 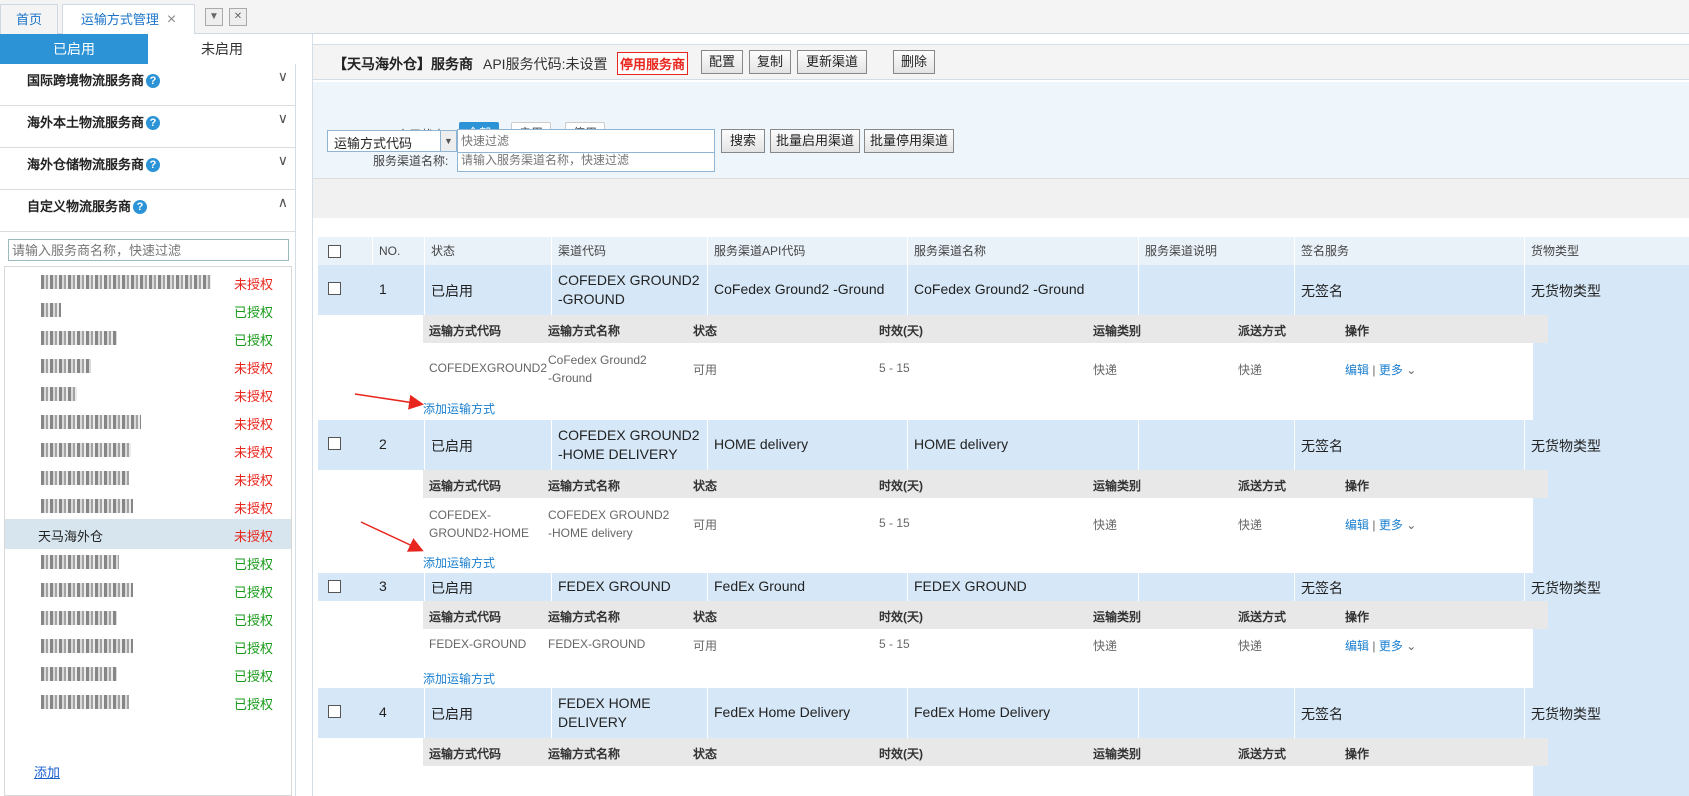 I want to click on update-channels-button: 更新渠道, so click(x=832, y=62).